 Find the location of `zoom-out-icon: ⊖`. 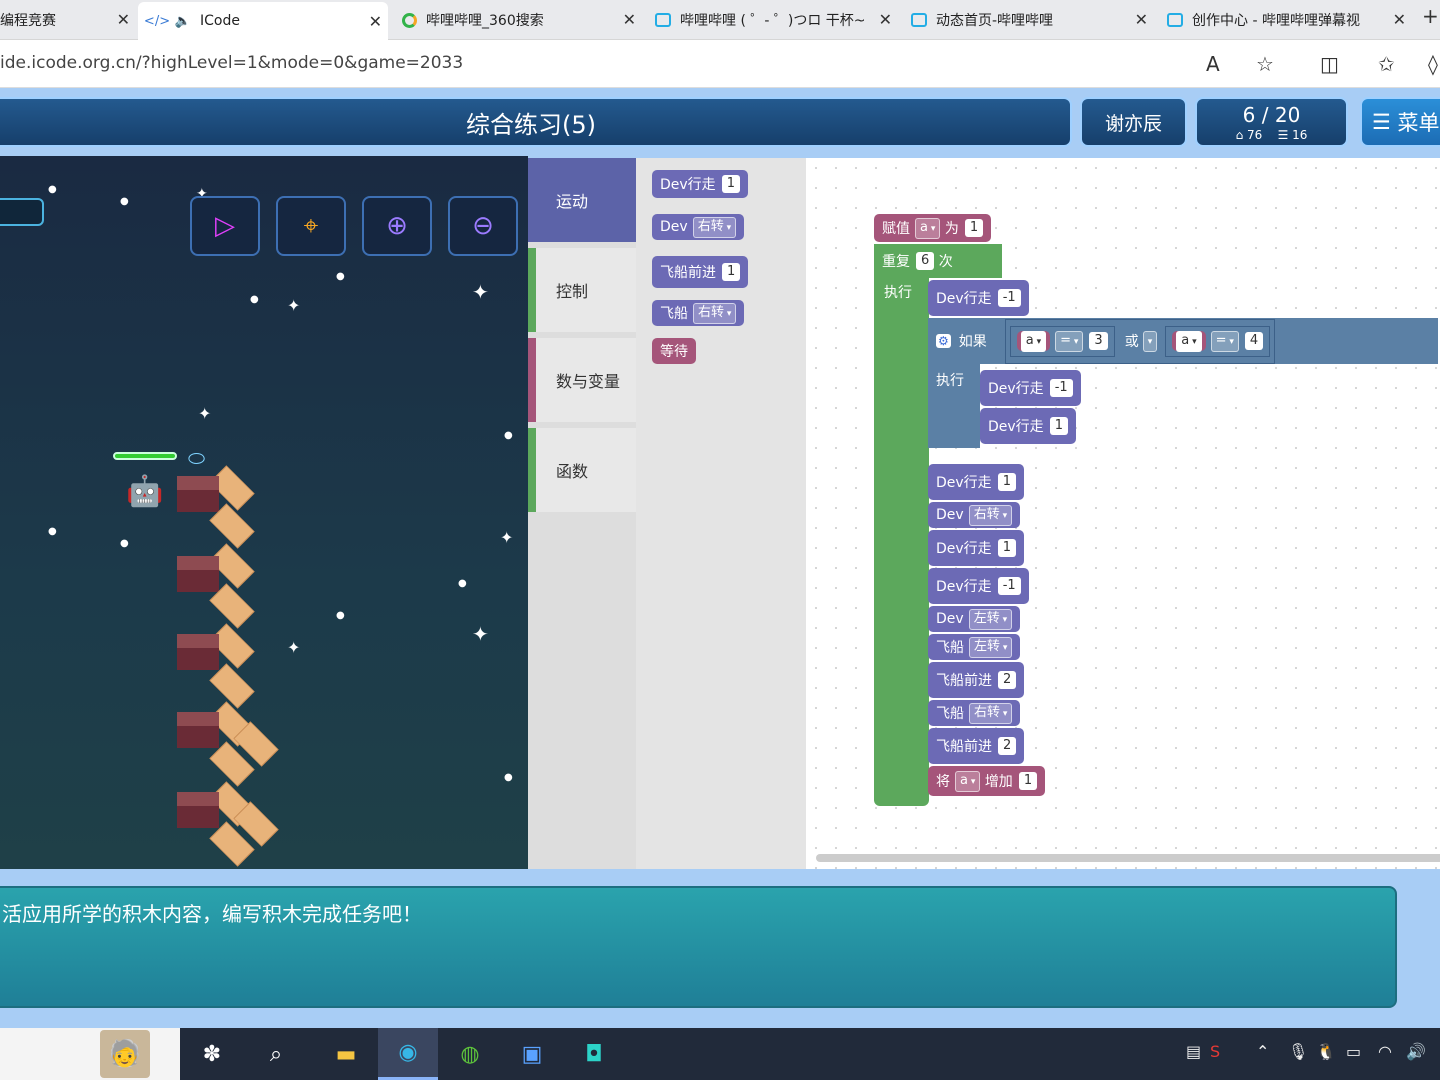

zoom-out-icon: ⊖ is located at coordinates (483, 226).